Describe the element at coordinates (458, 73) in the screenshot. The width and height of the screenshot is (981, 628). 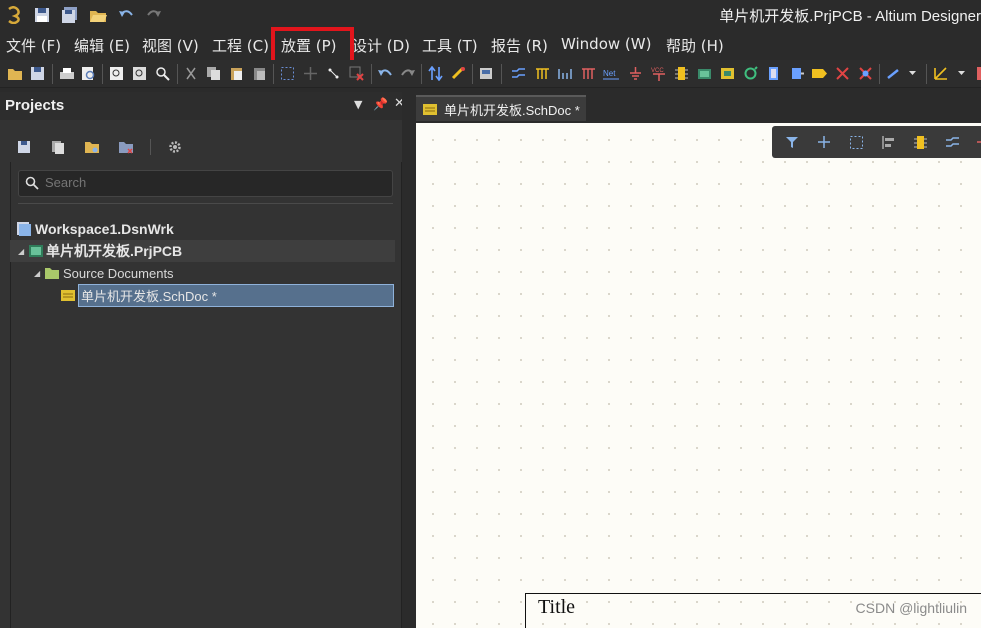
I see `cross-probe-icon` at that location.